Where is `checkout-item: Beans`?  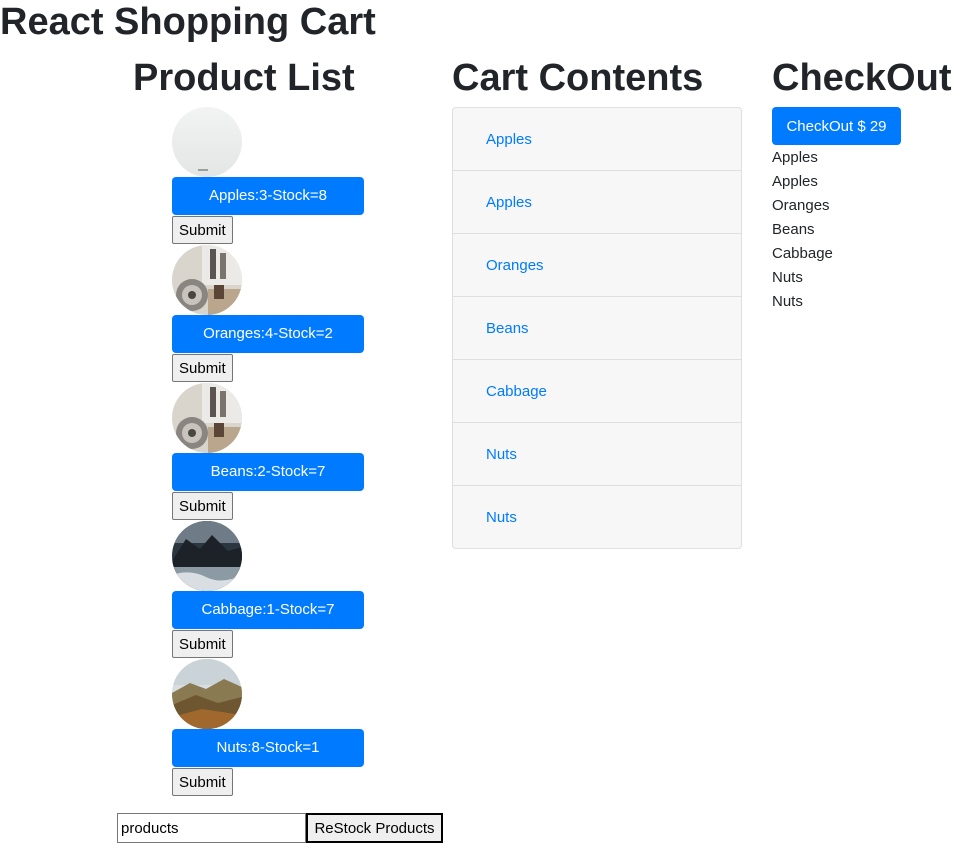 checkout-item: Beans is located at coordinates (793, 229).